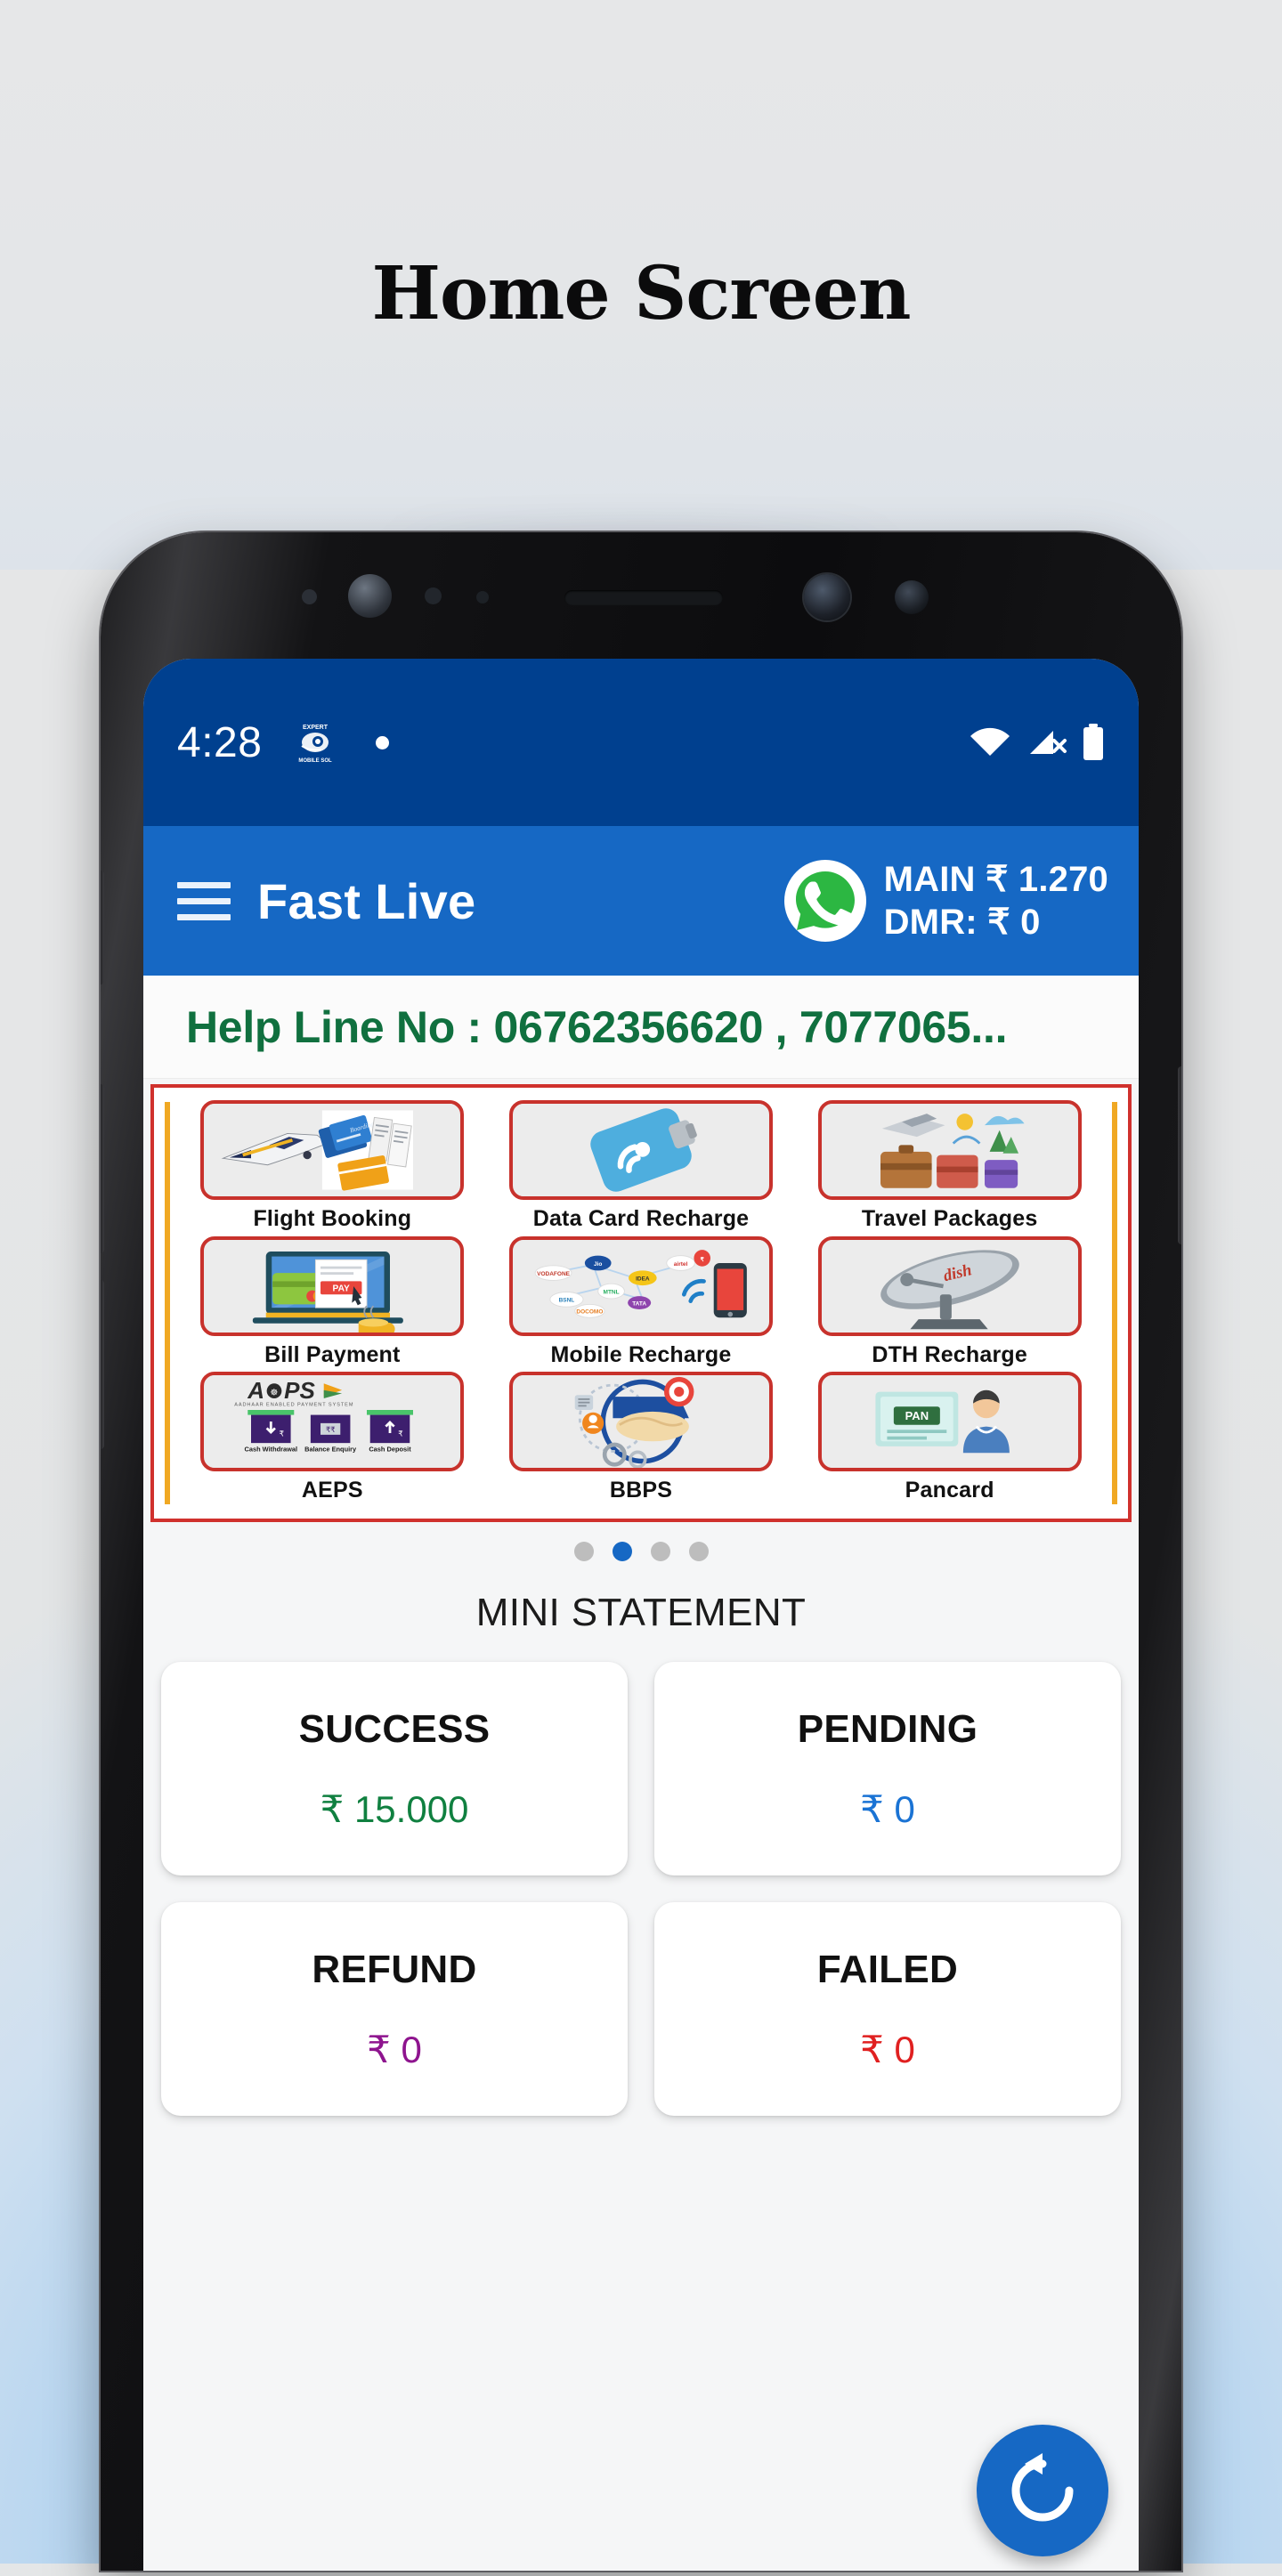 The image size is (1282, 2576). What do you see at coordinates (887, 2009) in the screenshot?
I see `stat-card-failed: FAILED ₹ 0` at bounding box center [887, 2009].